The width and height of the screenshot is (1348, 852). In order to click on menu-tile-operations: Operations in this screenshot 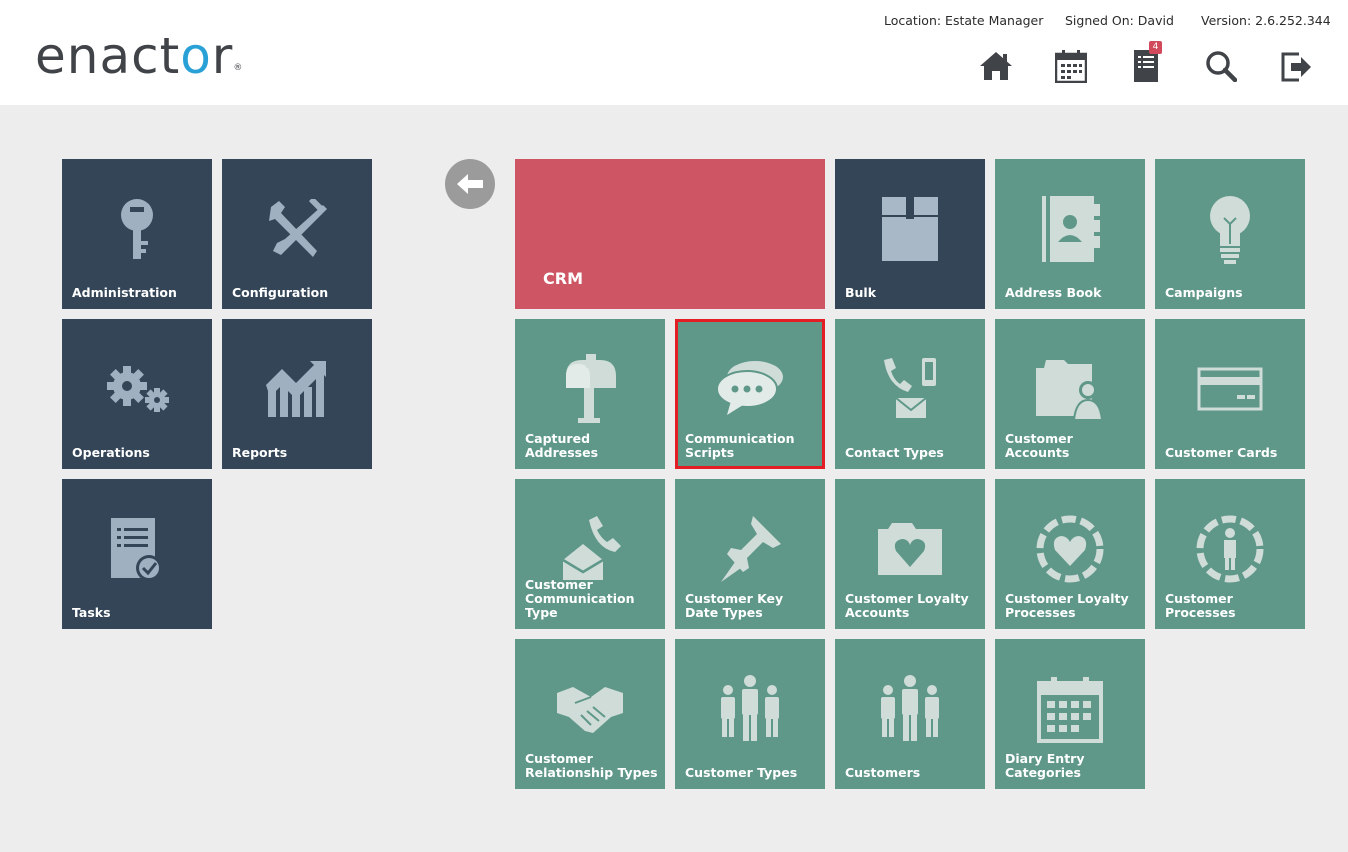, I will do `click(137, 394)`.